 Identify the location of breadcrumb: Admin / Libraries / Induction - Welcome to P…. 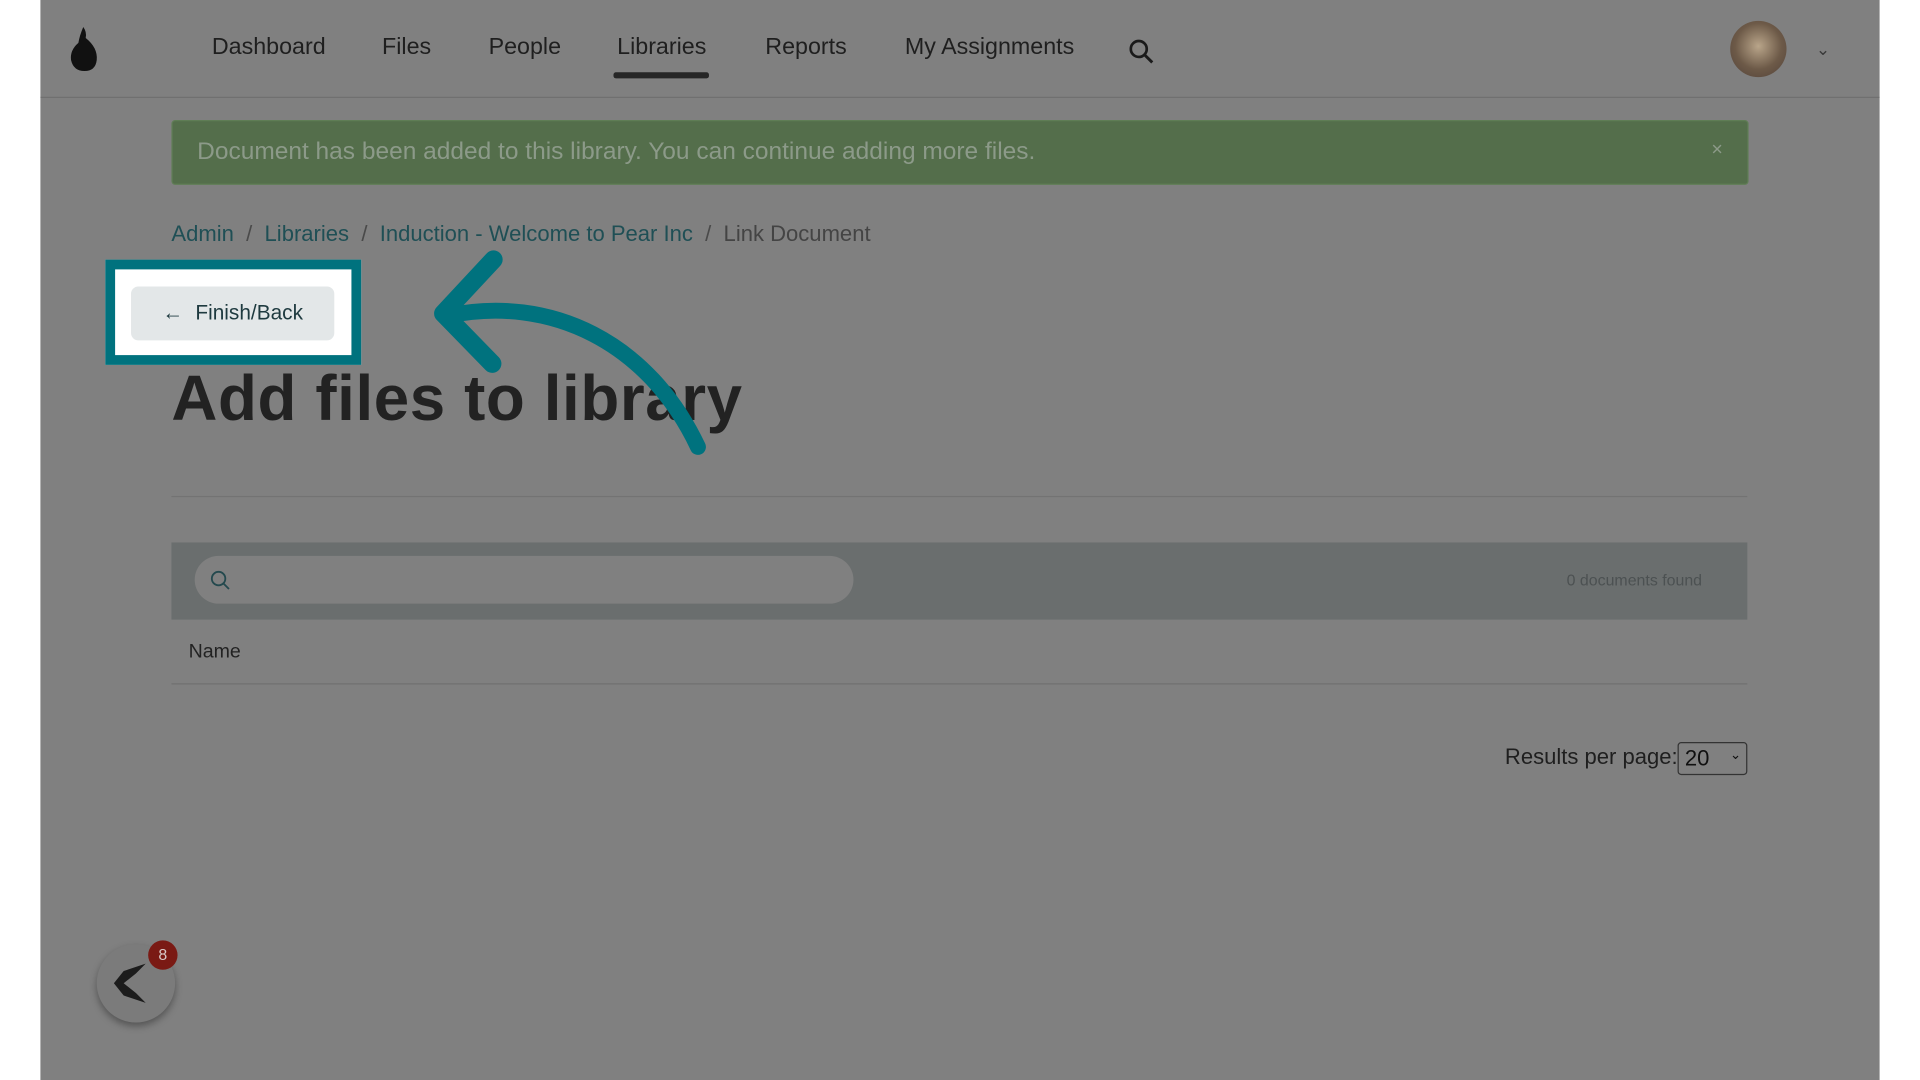
(520, 235).